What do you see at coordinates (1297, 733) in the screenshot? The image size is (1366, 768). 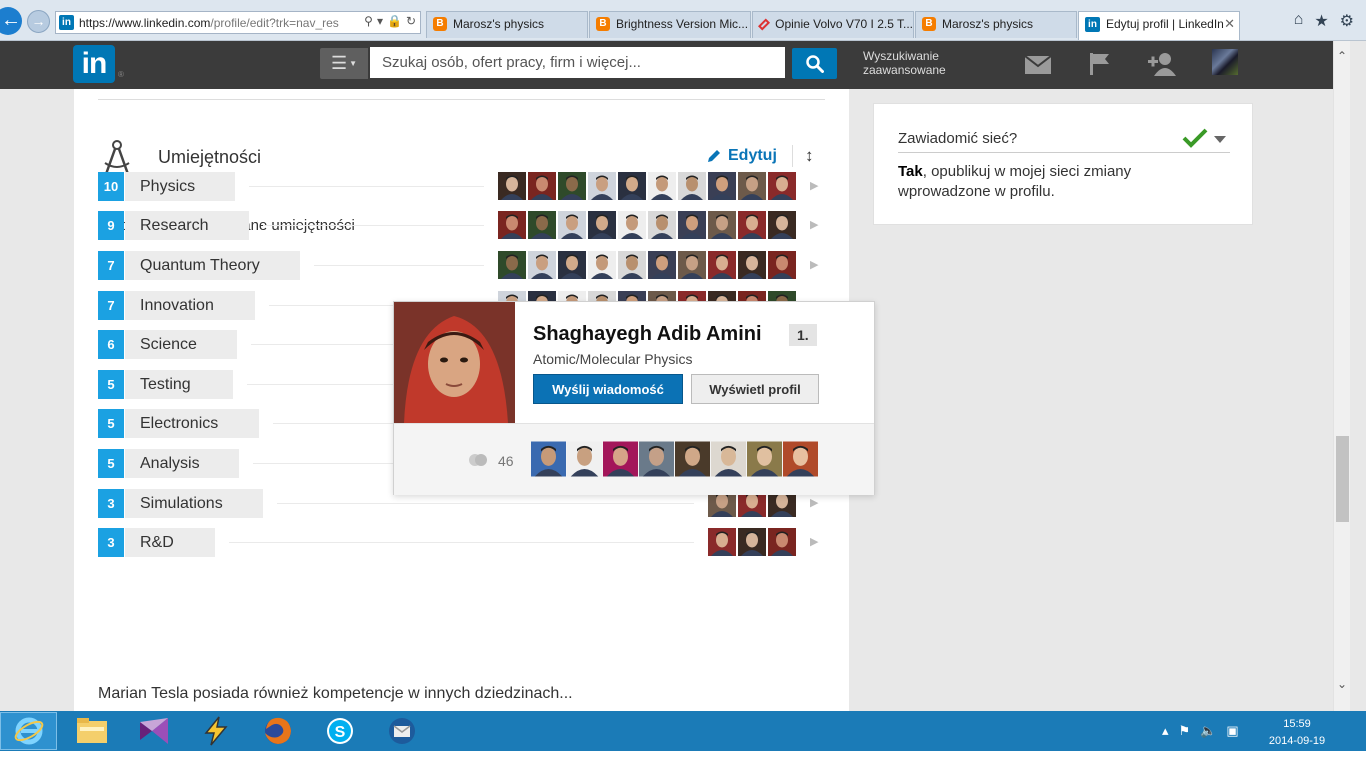 I see `clock: 15:59 2014-09-19` at bounding box center [1297, 733].